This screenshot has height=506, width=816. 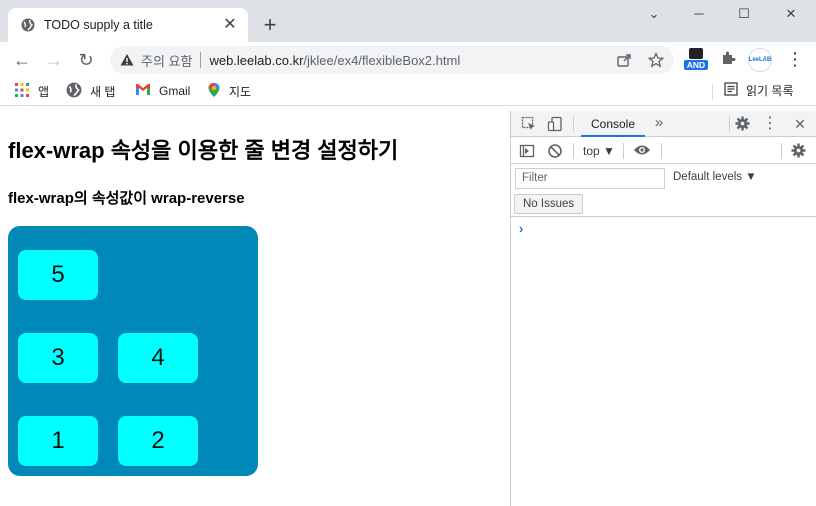 What do you see at coordinates (555, 124) in the screenshot?
I see `device-toolbar-icon` at bounding box center [555, 124].